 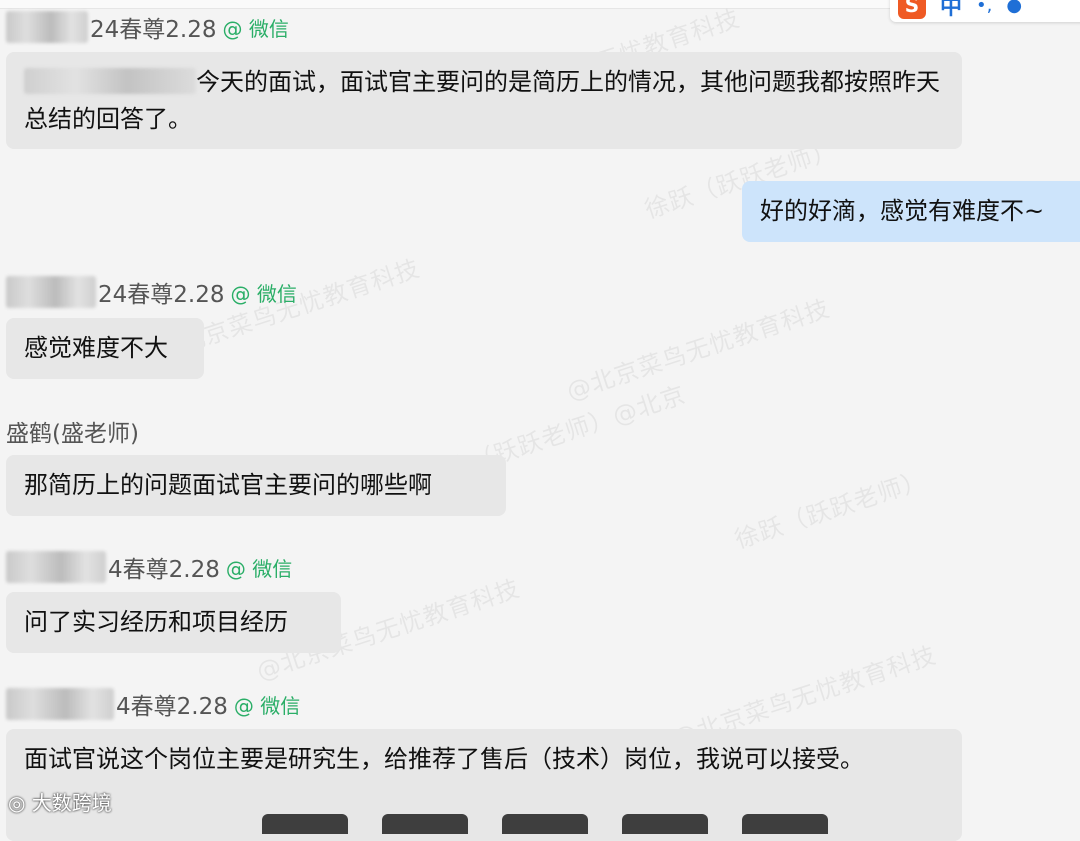 What do you see at coordinates (156, 622) in the screenshot?
I see `message-text: 问了实习经历和项目经历` at bounding box center [156, 622].